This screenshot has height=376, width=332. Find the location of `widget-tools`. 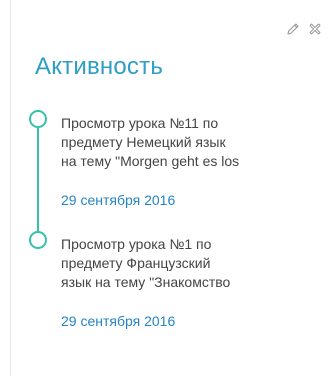

widget-tools is located at coordinates (304, 29).